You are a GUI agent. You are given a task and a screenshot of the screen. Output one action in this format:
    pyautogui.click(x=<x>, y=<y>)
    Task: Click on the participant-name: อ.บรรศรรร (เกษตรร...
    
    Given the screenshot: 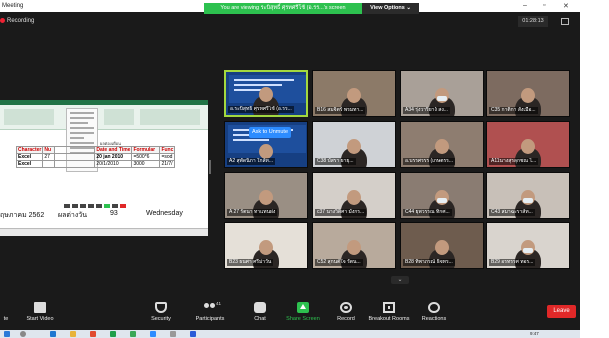 What is the action you would take?
    pyautogui.click(x=429, y=161)
    